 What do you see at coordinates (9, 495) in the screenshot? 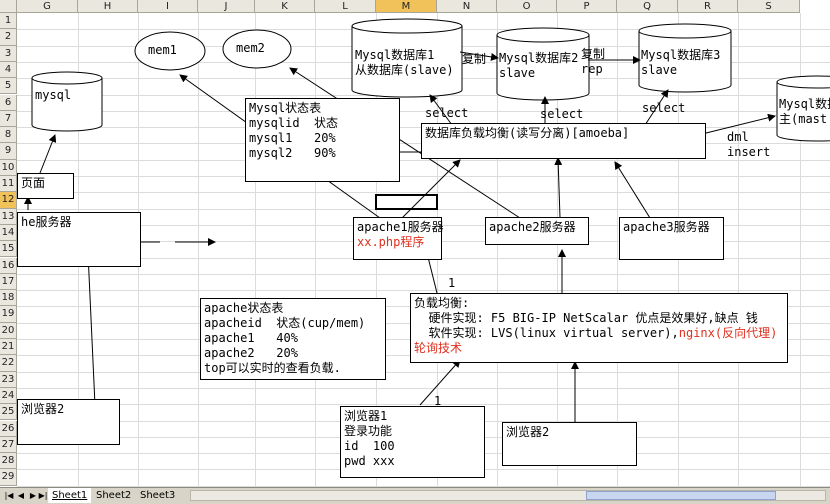
I see `first-sheet-button: |◀` at bounding box center [9, 495].